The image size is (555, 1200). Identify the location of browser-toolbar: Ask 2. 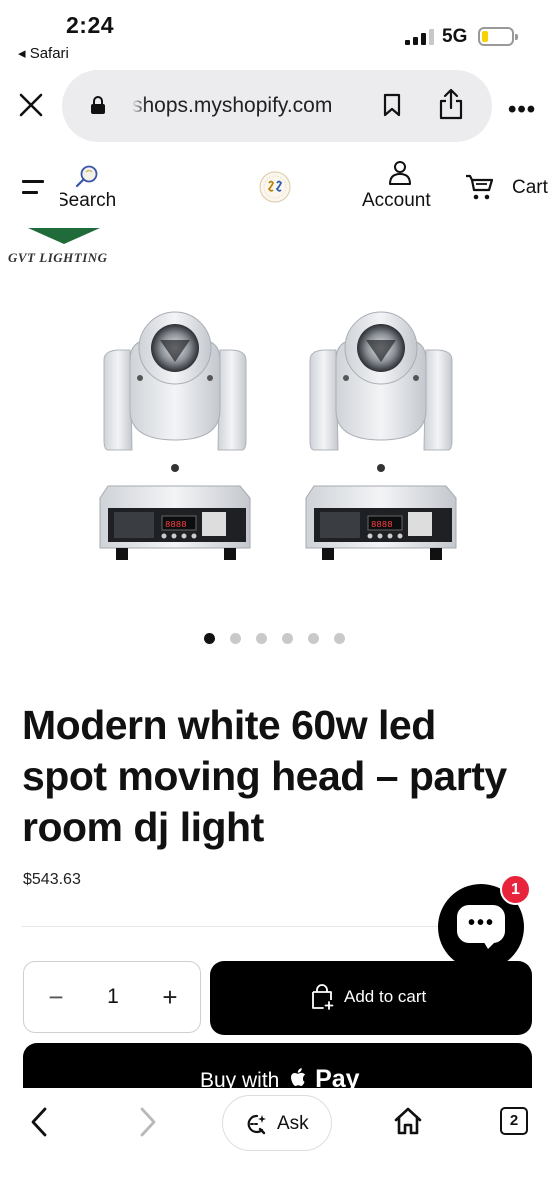
(277, 1144).